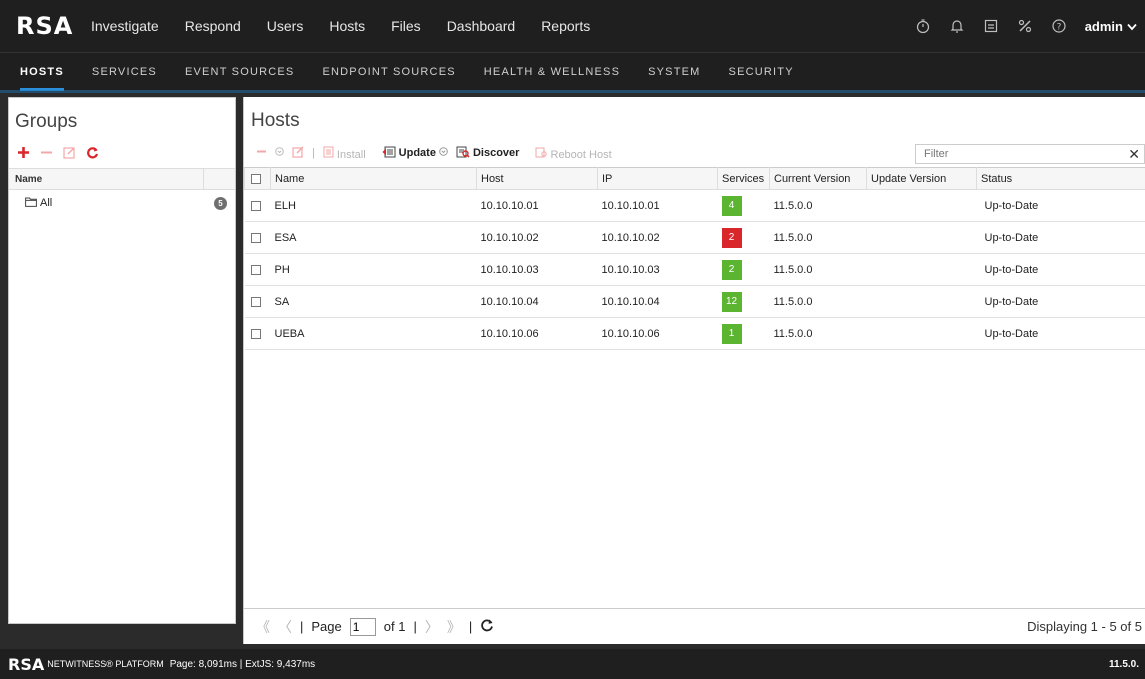  I want to click on update-icon, so click(389, 153).